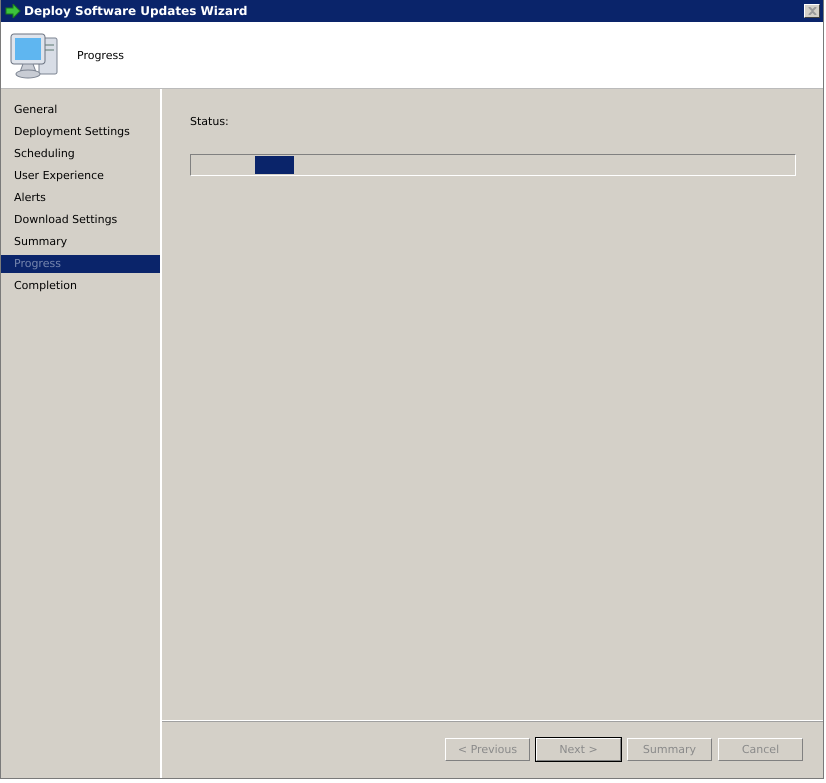 The height and width of the screenshot is (783, 826). I want to click on step-item: Progress, so click(80, 264).